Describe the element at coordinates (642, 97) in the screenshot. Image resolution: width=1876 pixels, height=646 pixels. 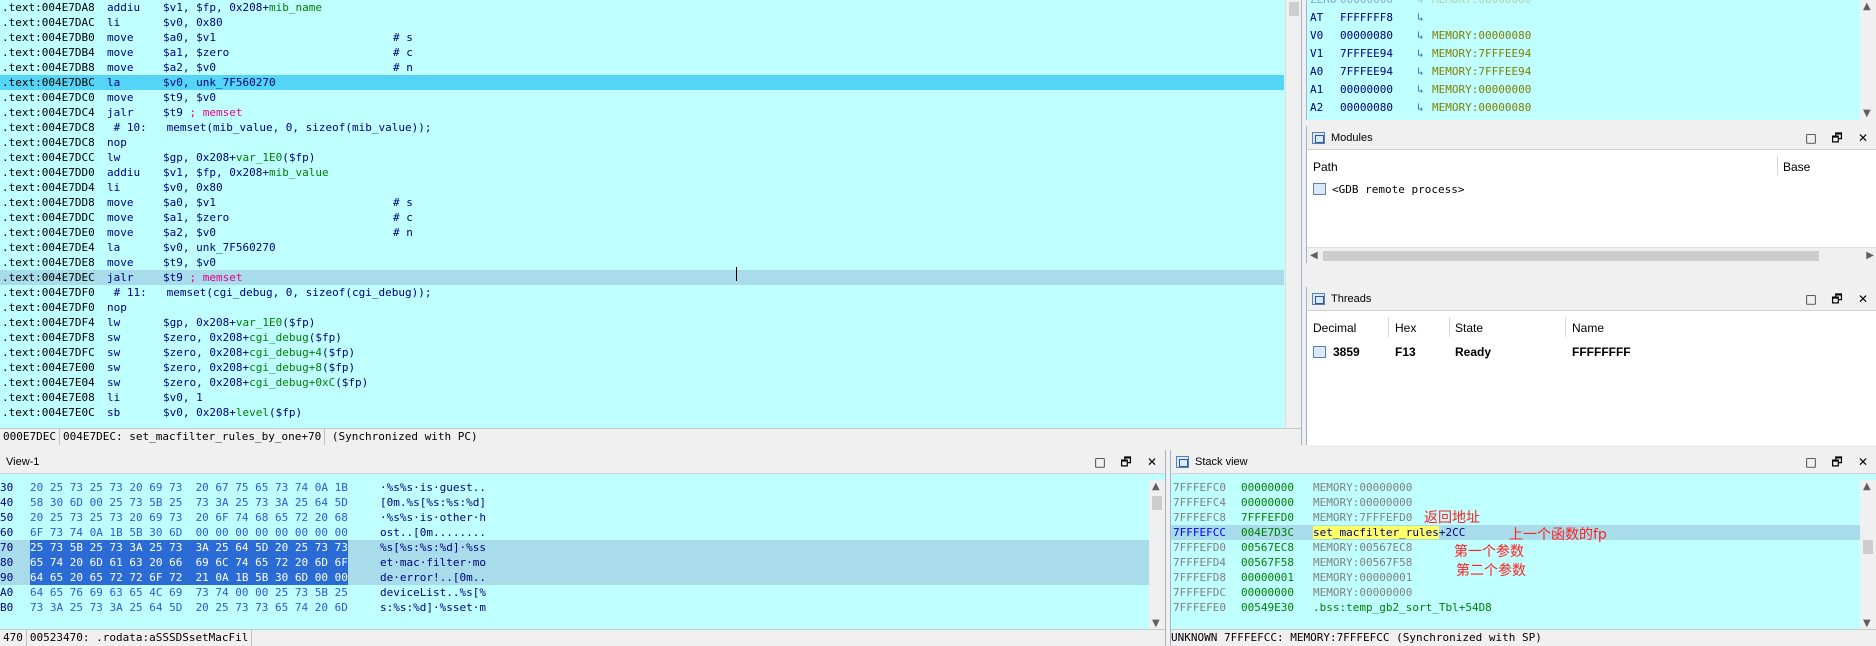
I see `disasm-line: .text:004E7DC0 move $t9, $v0` at that location.